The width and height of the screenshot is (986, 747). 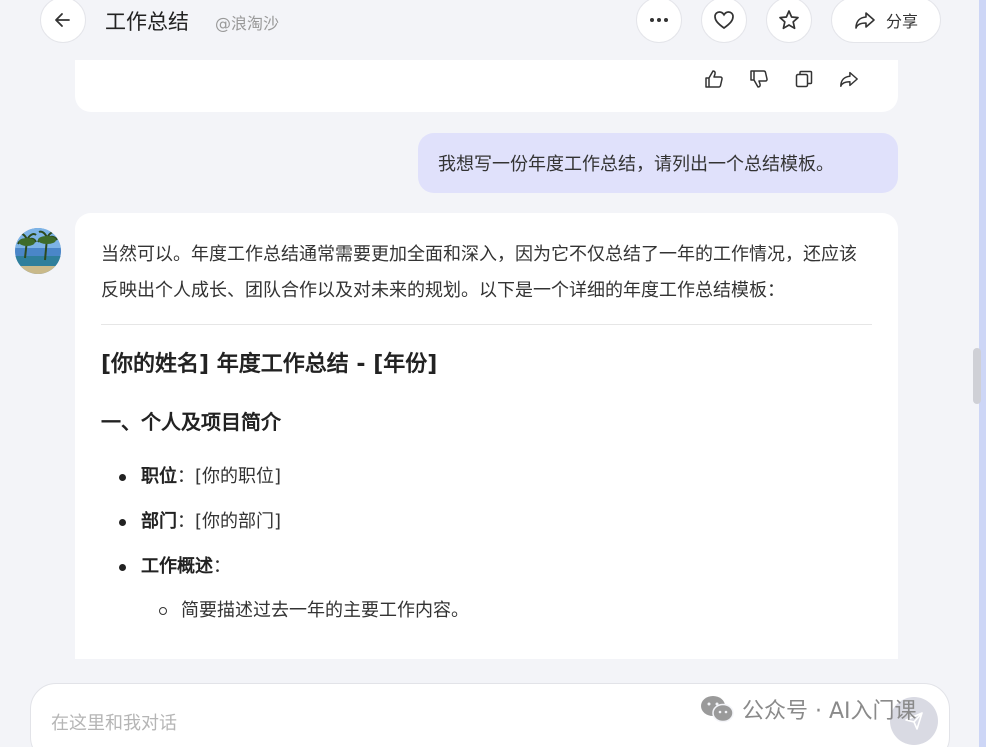 What do you see at coordinates (177, 566) in the screenshot?
I see `item-label: 工作概述` at bounding box center [177, 566].